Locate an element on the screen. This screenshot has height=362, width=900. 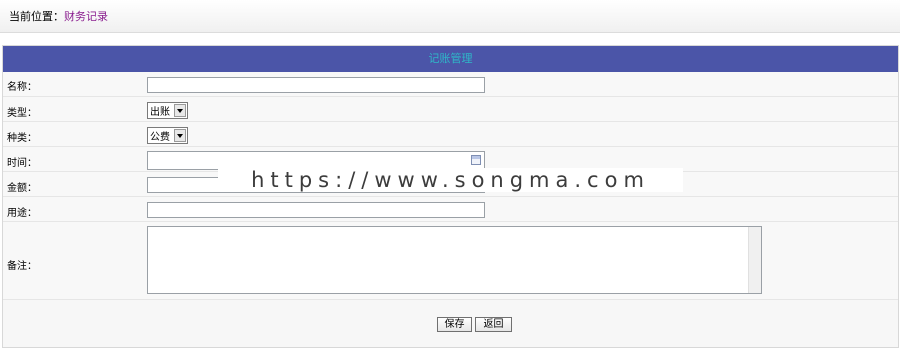
form-row-purpose: 用途： is located at coordinates (450, 209).